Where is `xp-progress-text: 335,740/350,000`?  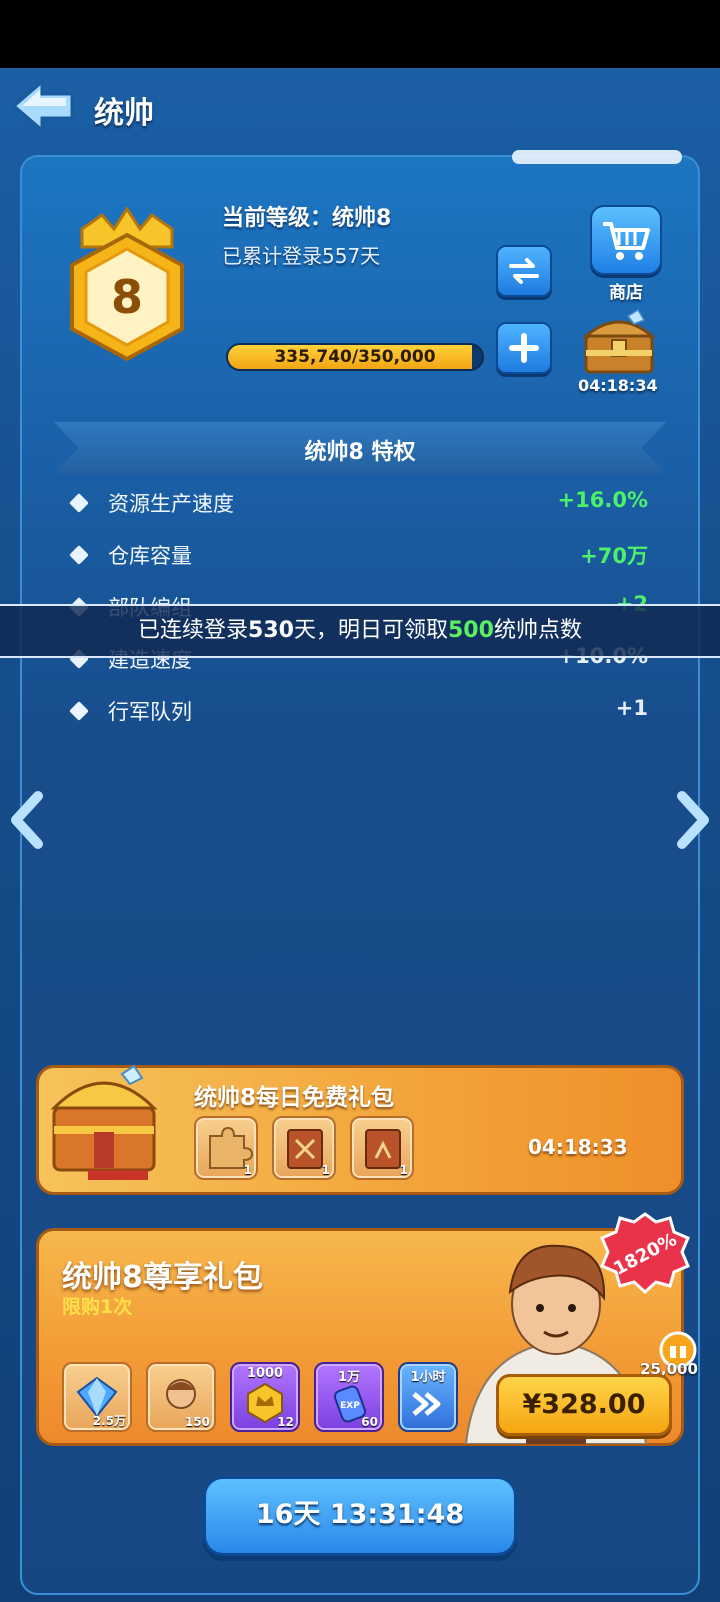 xp-progress-text: 335,740/350,000 is located at coordinates (355, 357).